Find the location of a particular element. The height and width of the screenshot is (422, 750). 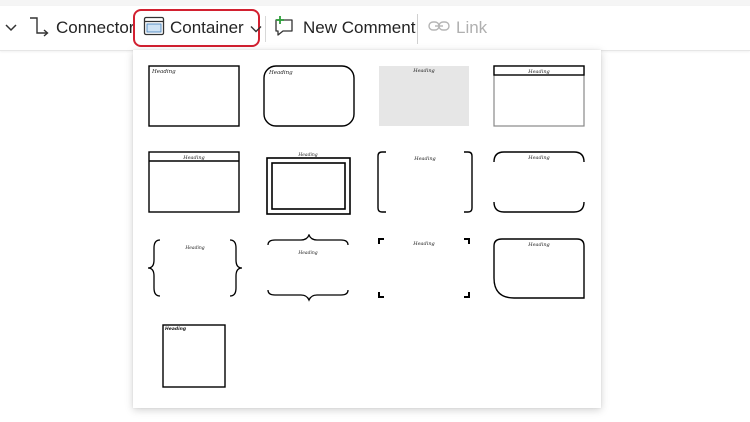

container-icon is located at coordinates (154, 28).